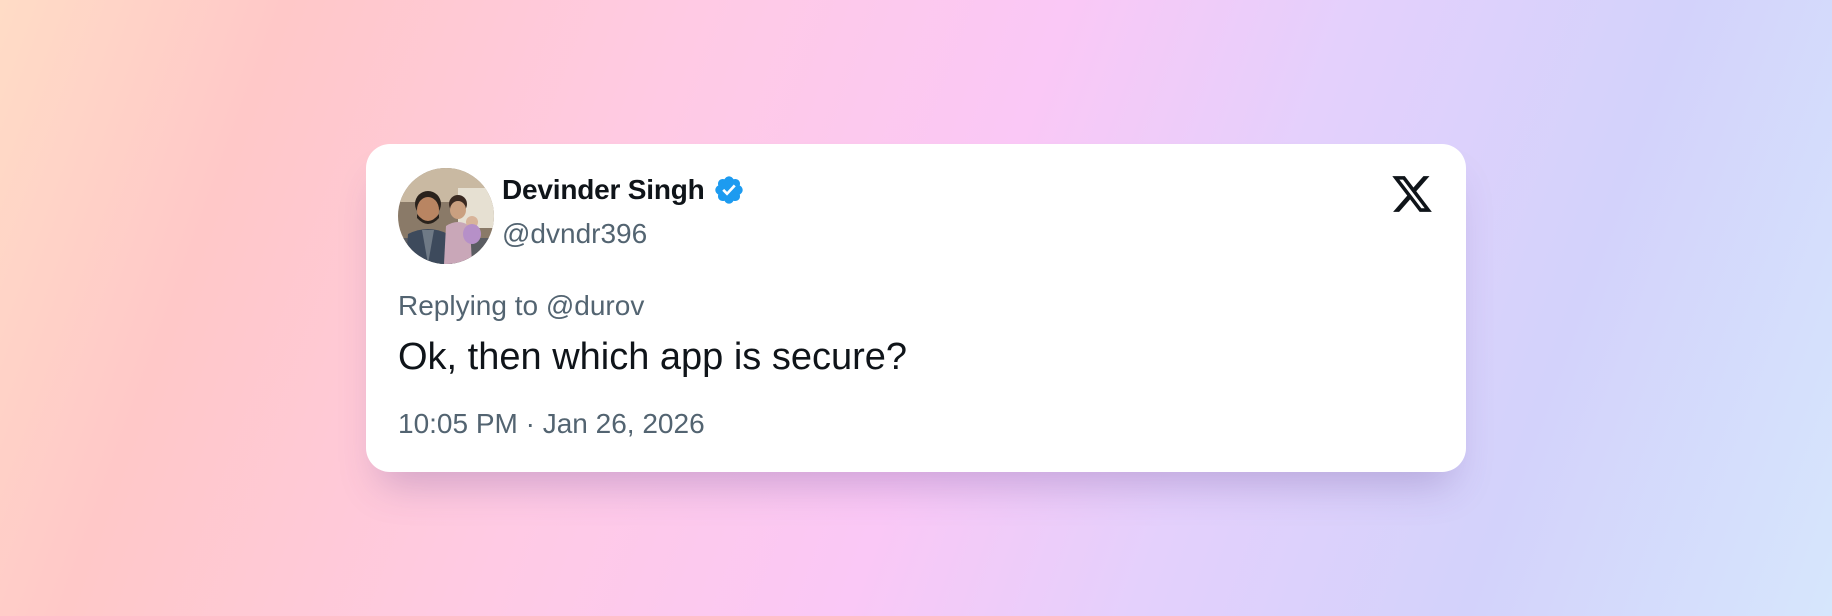 This screenshot has width=1832, height=616. I want to click on author-handle: @dvndr396, so click(574, 234).